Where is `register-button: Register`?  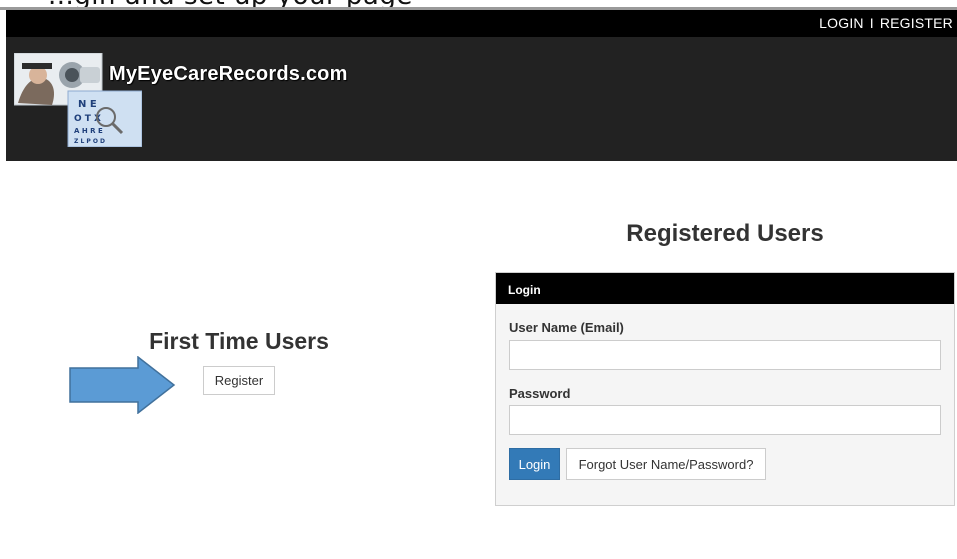
register-button: Register is located at coordinates (239, 380).